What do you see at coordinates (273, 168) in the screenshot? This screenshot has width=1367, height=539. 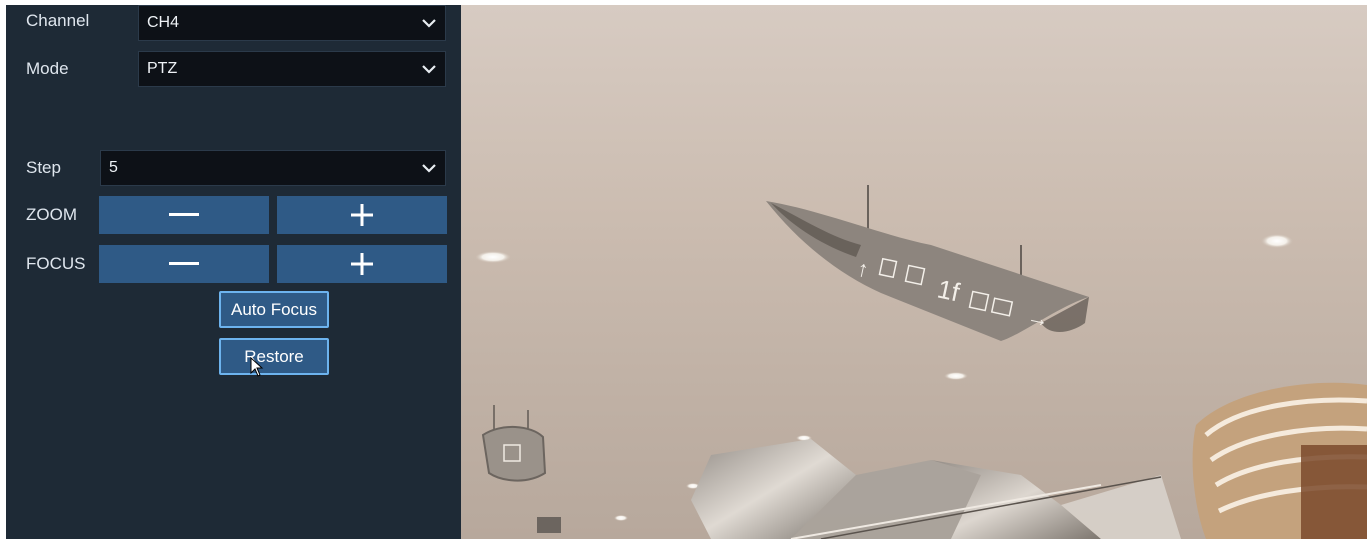 I see `step-select: 5` at bounding box center [273, 168].